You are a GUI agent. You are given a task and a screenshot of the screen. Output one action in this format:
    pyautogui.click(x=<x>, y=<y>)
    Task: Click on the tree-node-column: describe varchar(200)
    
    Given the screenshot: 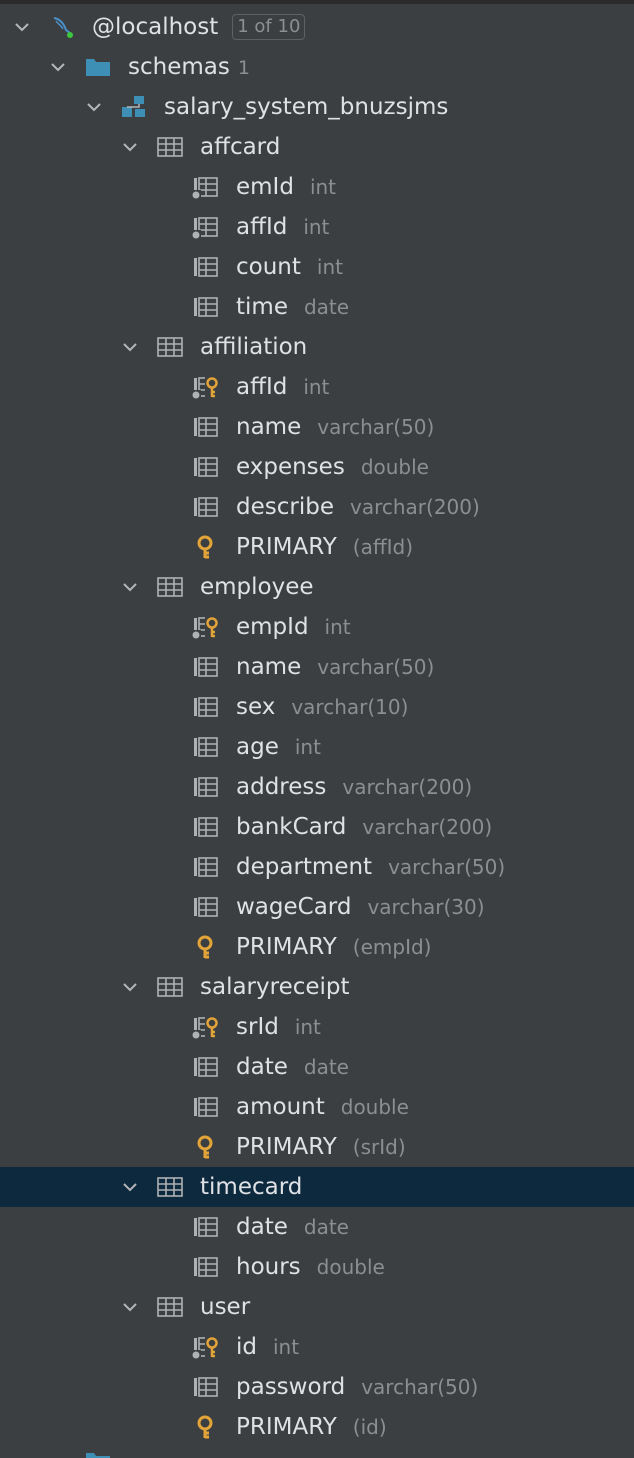 What is the action you would take?
    pyautogui.click(x=317, y=507)
    